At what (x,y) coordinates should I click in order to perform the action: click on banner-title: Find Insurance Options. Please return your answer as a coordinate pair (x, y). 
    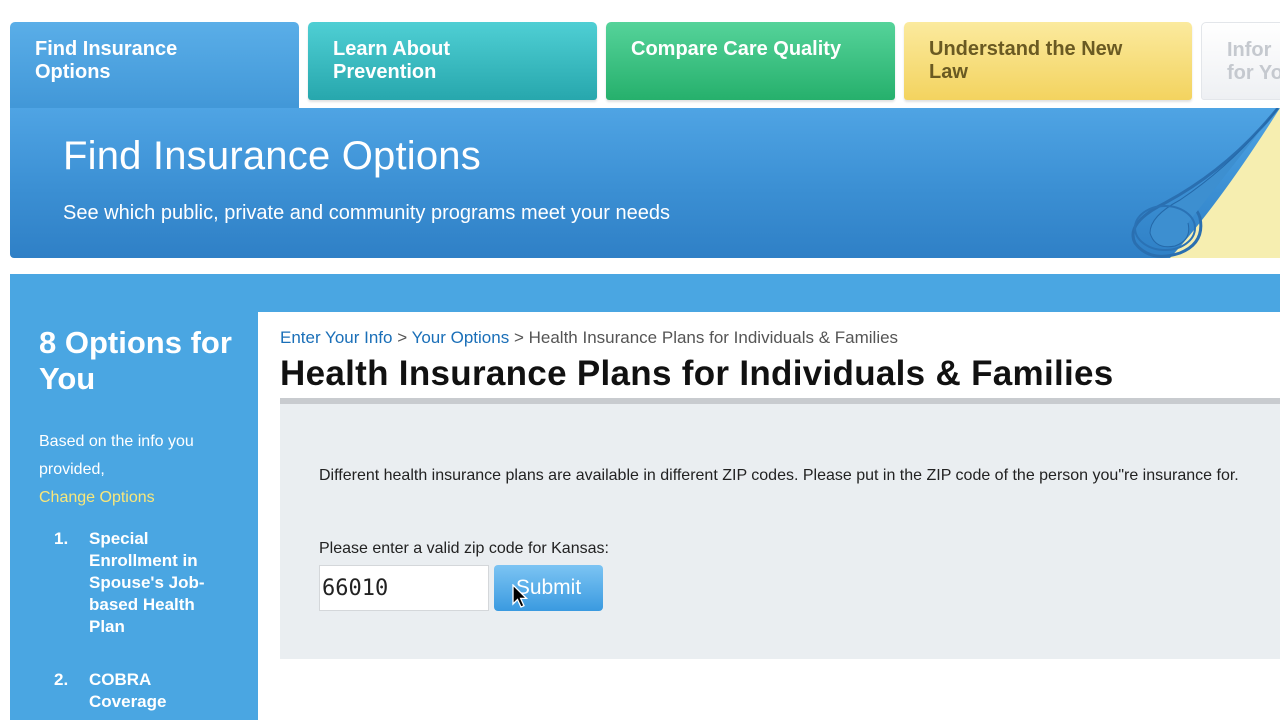
    Looking at the image, I should click on (272, 156).